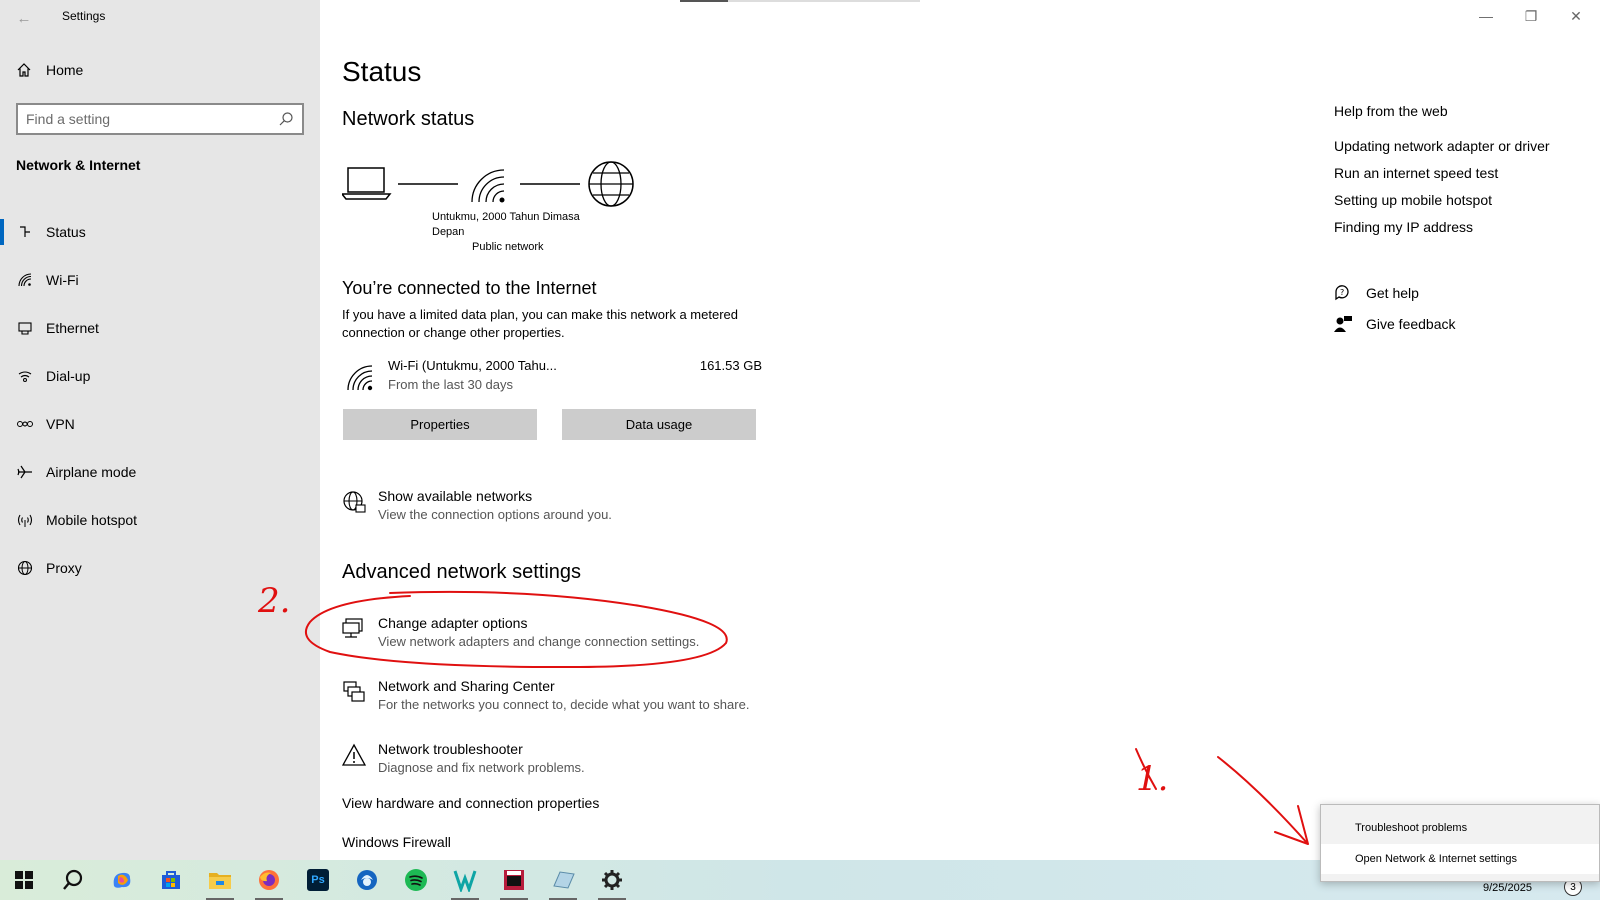 Image resolution: width=1600 pixels, height=900 pixels. Describe the element at coordinates (382, 71) in the screenshot. I see `page-title: Status` at that location.